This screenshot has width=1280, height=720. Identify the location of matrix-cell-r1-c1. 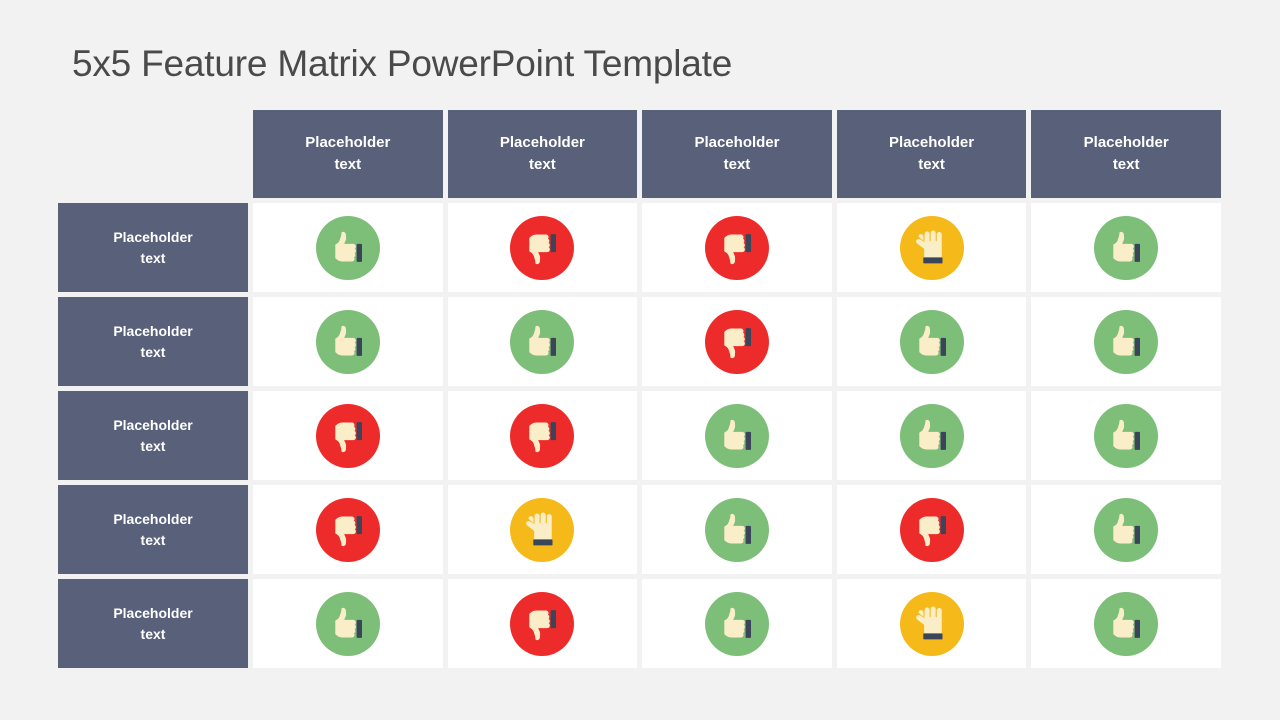
(348, 247).